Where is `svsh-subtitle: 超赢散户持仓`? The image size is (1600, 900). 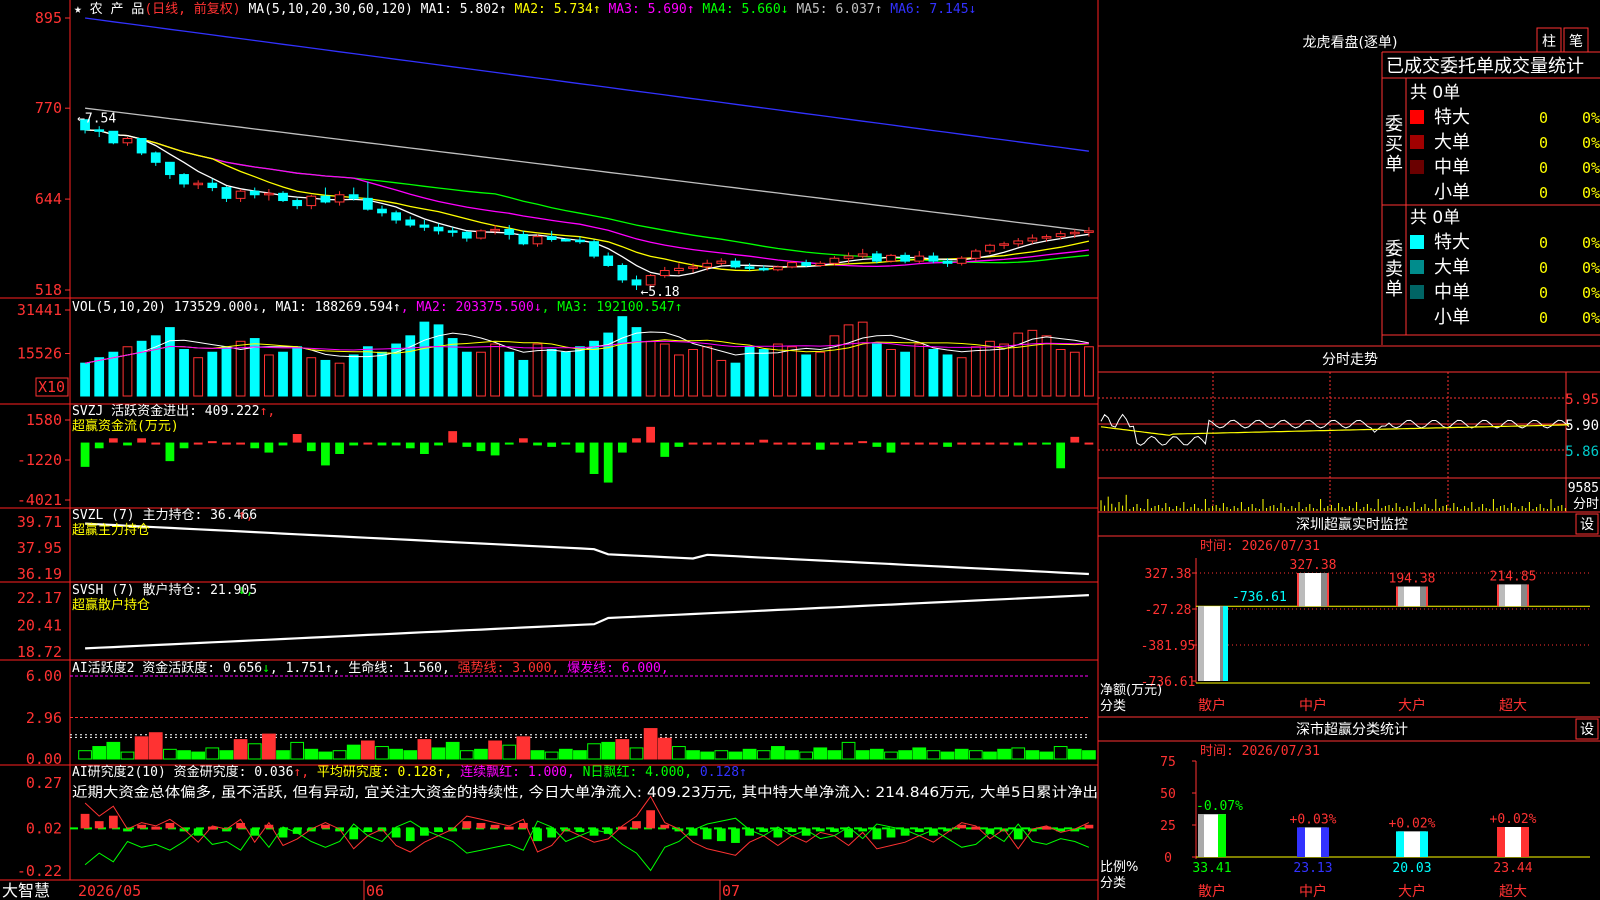 svsh-subtitle: 超赢散户持仓 is located at coordinates (111, 605).